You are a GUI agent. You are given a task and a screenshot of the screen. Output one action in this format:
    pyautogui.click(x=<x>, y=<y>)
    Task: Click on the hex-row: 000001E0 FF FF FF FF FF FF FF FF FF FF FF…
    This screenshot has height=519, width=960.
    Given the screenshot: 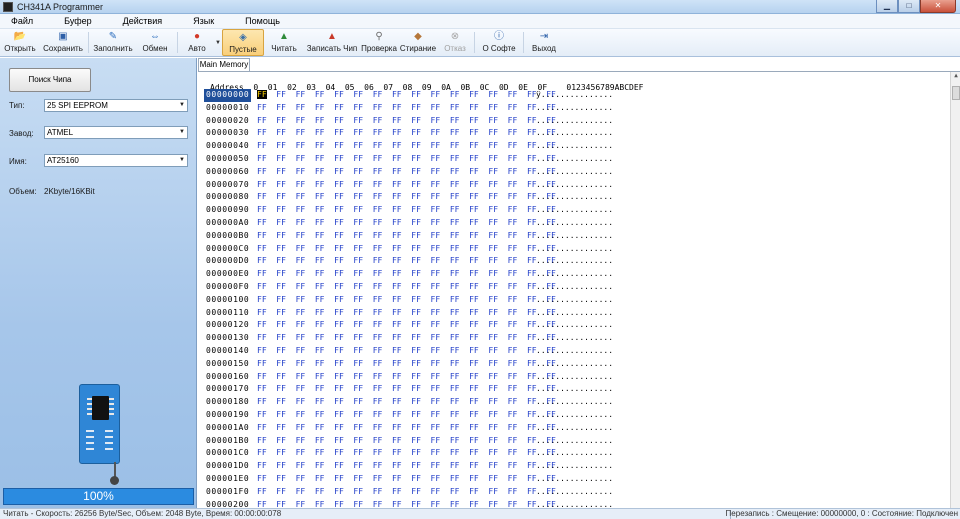 What is the action you would take?
    pyautogui.click(x=573, y=479)
    